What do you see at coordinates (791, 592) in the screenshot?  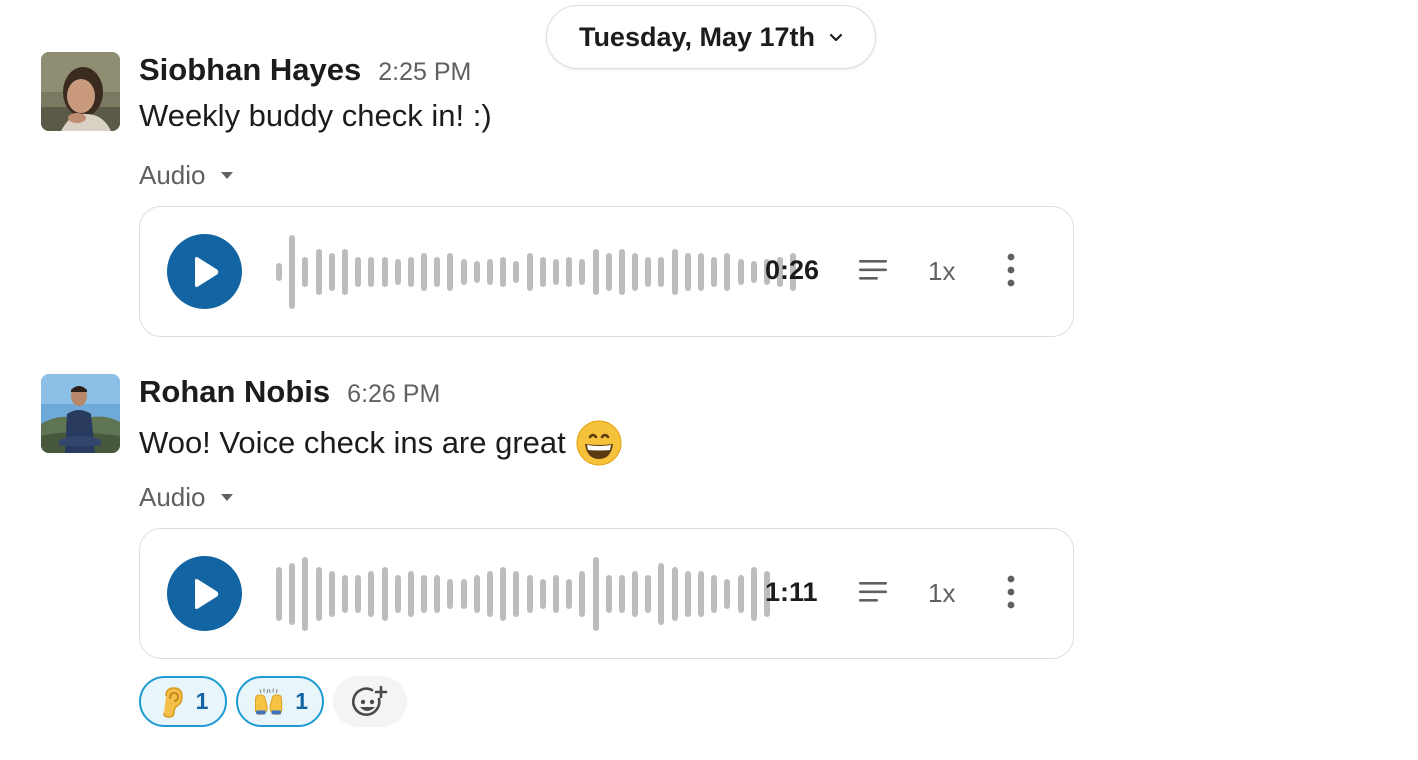 I see `audio-duration: 1:11` at bounding box center [791, 592].